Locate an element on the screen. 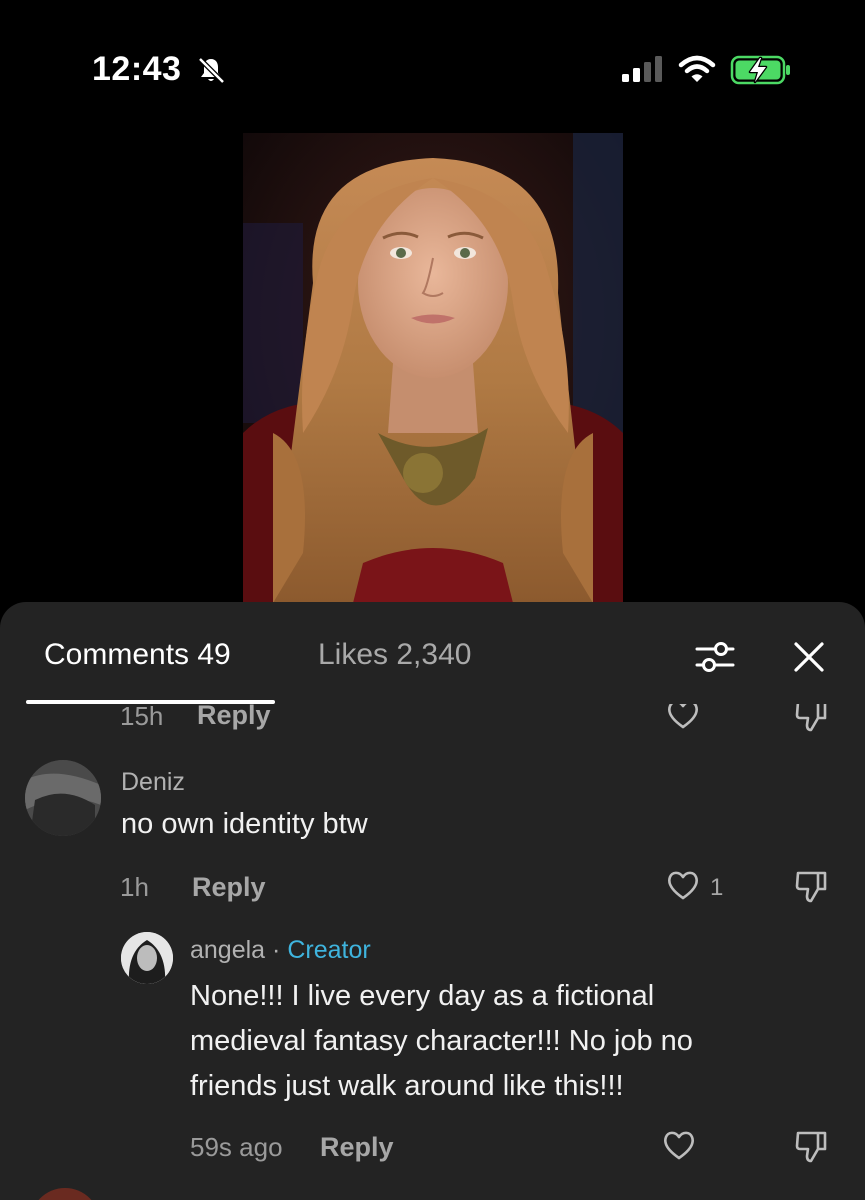 This screenshot has height=1200, width=865. creator-badge: Creator is located at coordinates (329, 950).